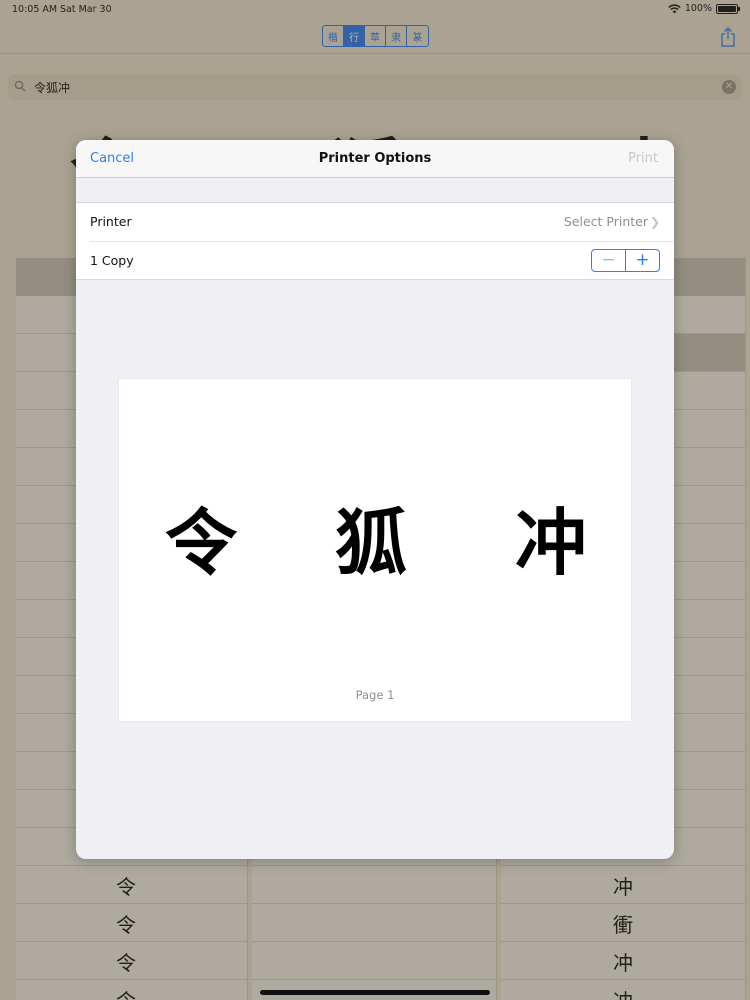  I want to click on printer-row: Printer Select Printer ❯, so click(375, 222).